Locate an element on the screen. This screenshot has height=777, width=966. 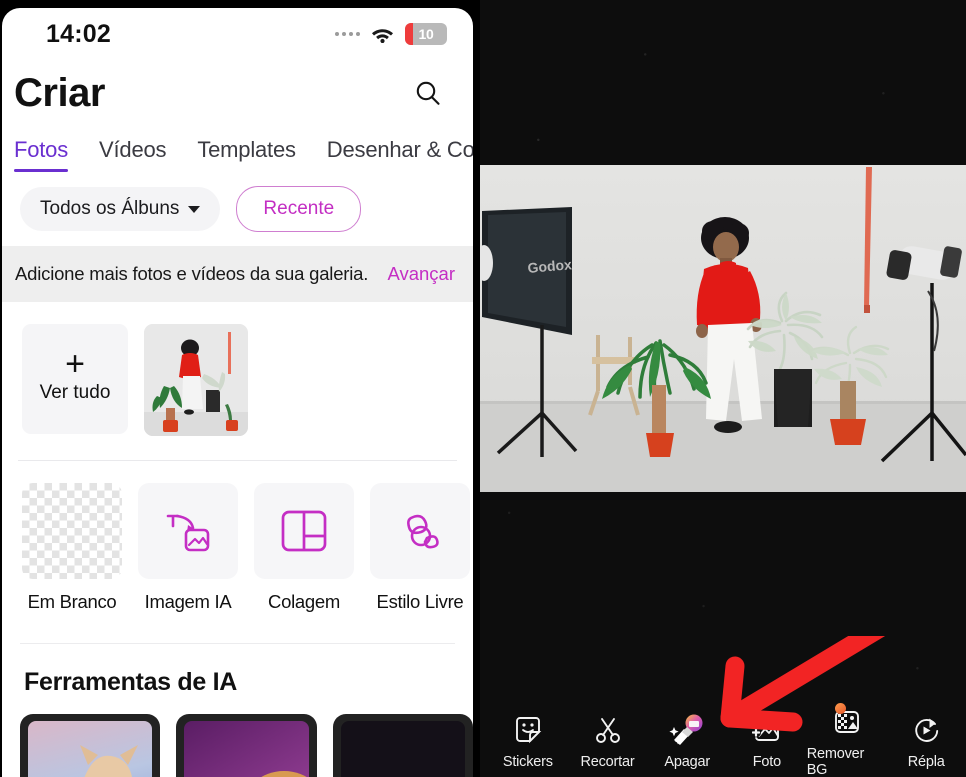
toolbar-item-recortar: Recortar is located at coordinates (608, 741).